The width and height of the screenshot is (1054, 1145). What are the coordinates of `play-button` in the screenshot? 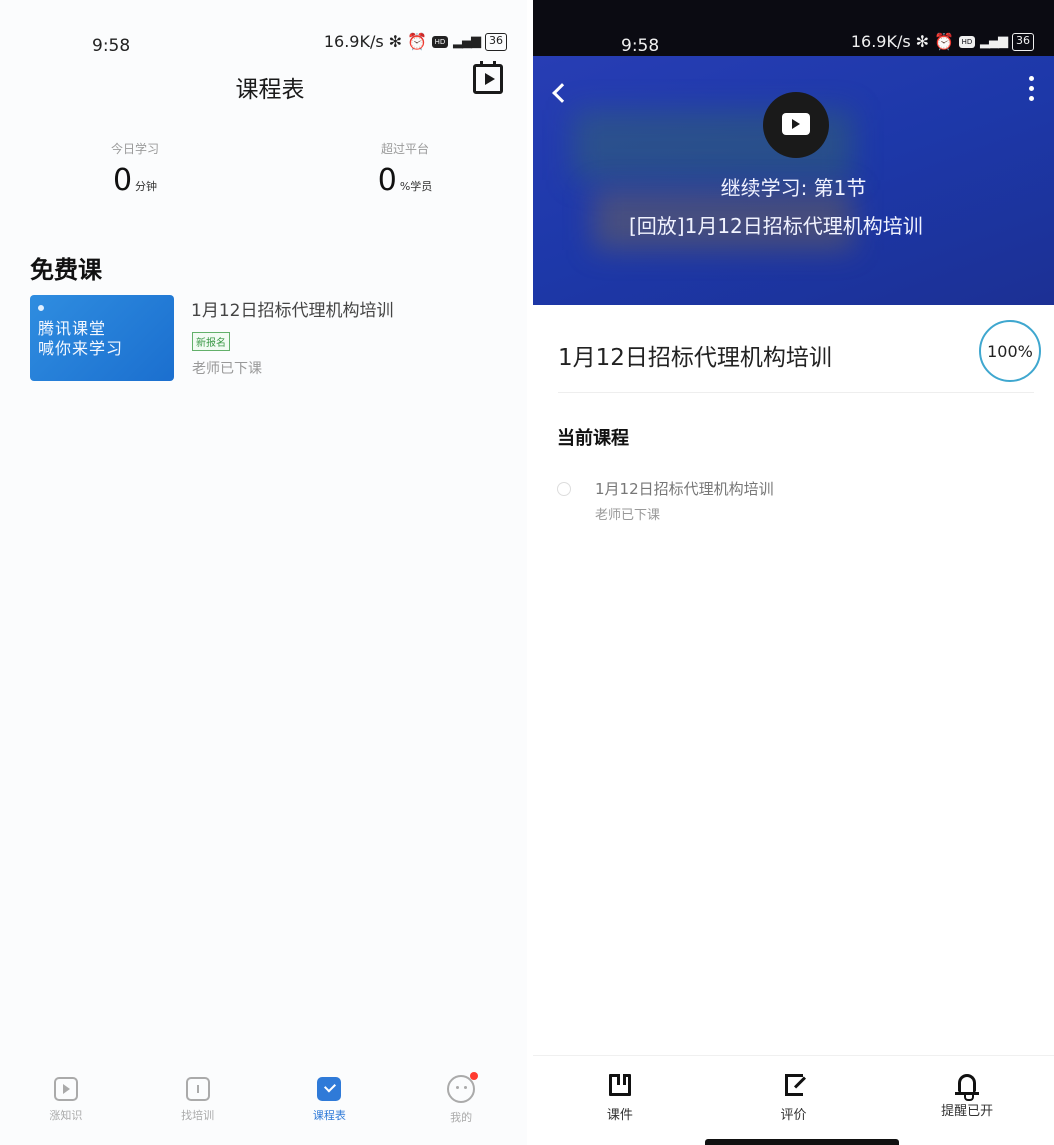 It's located at (796, 125).